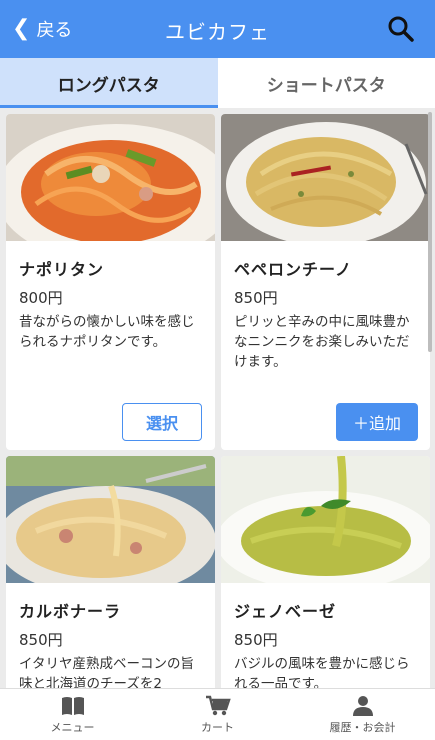  Describe the element at coordinates (362, 706) in the screenshot. I see `person-icon` at that location.